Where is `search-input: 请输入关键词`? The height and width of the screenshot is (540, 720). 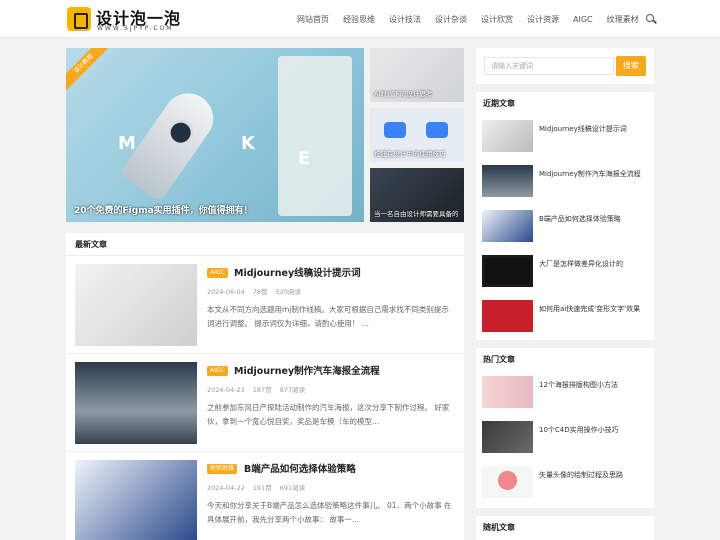 search-input: 请输入关键词 is located at coordinates (549, 66).